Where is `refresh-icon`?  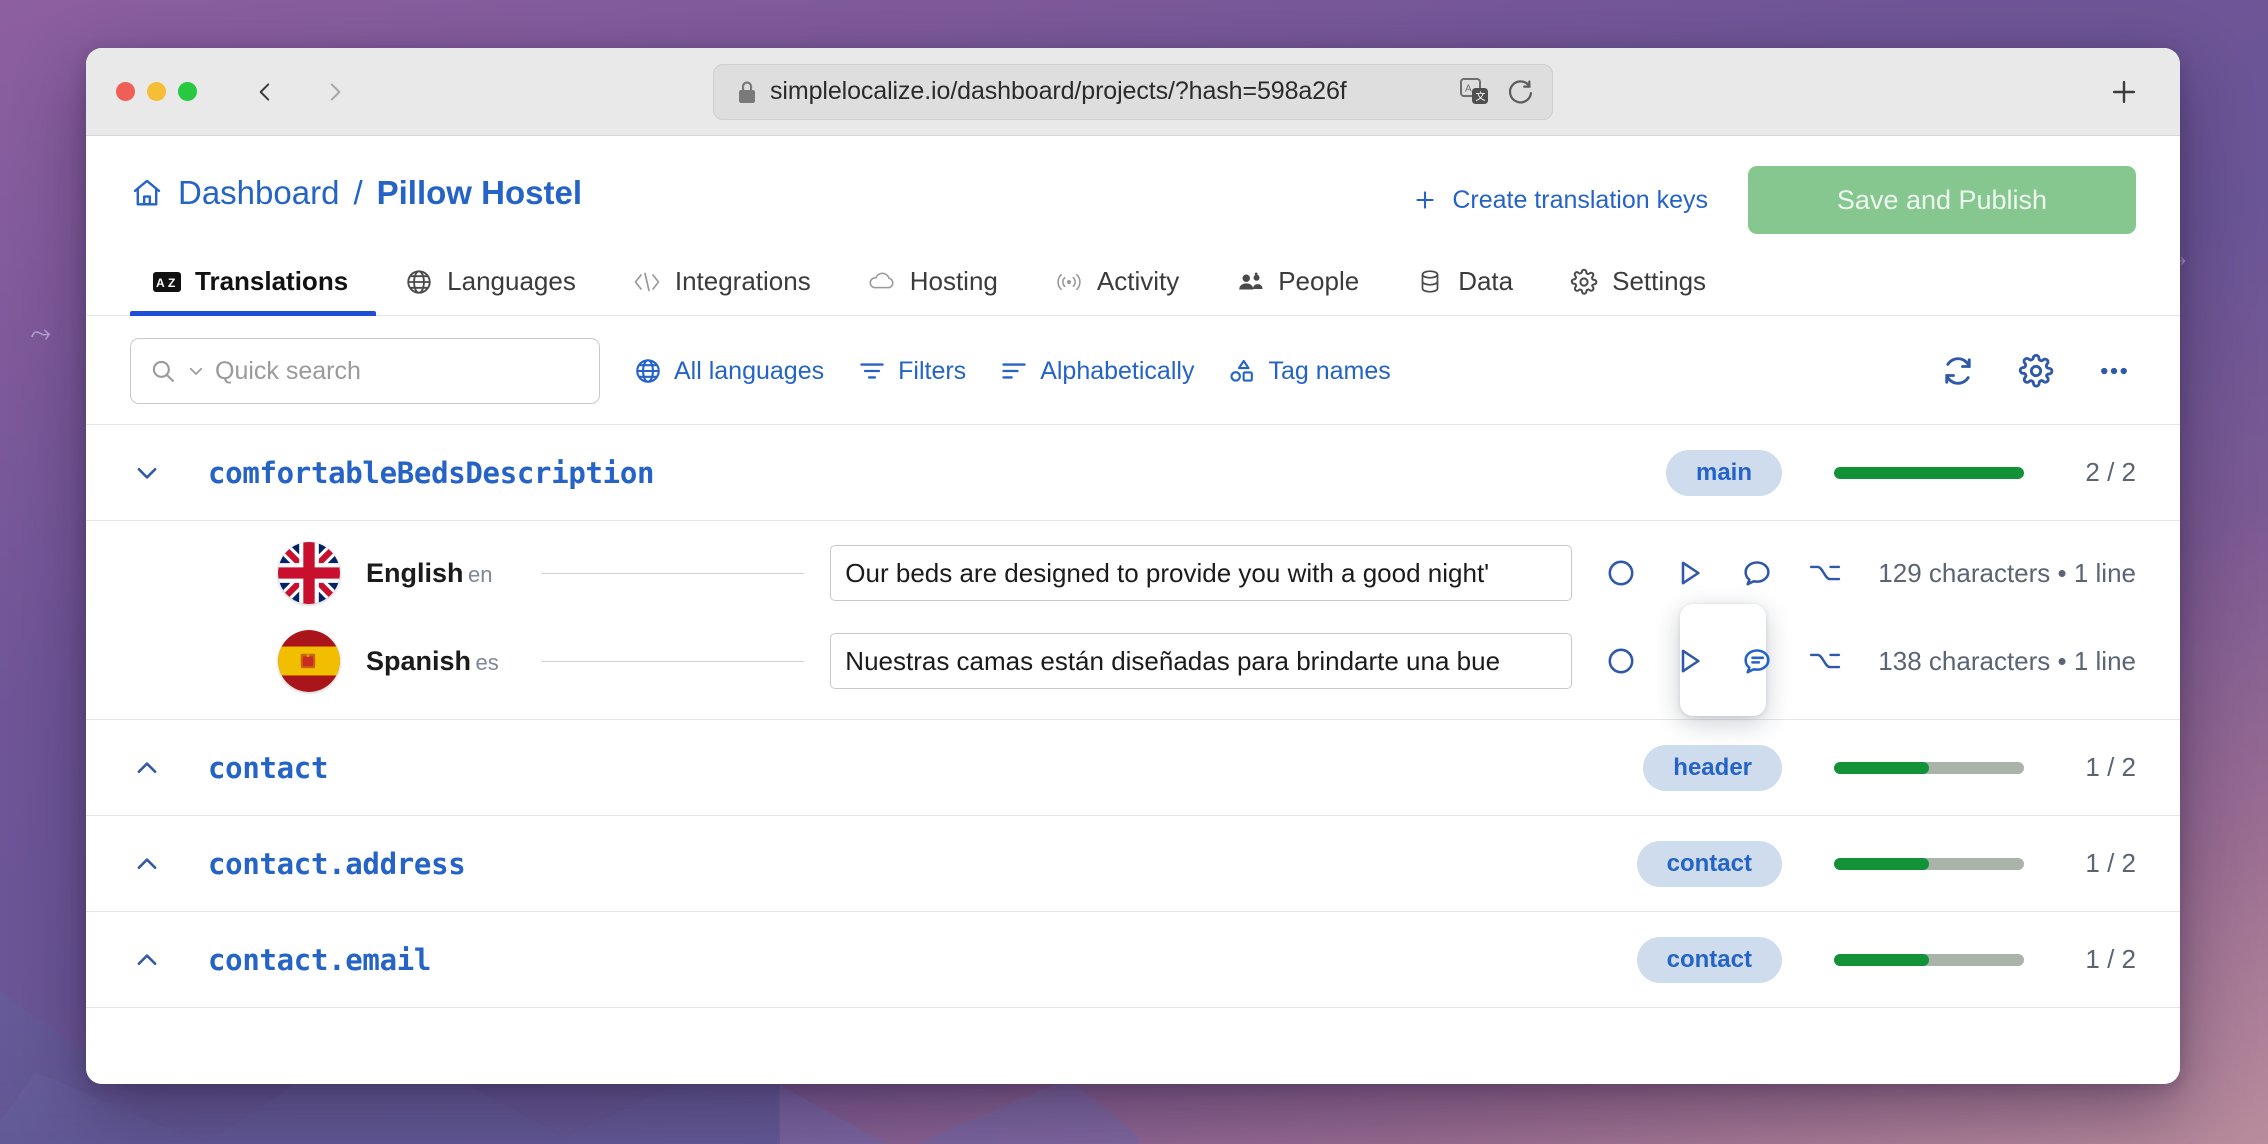 refresh-icon is located at coordinates (1958, 371).